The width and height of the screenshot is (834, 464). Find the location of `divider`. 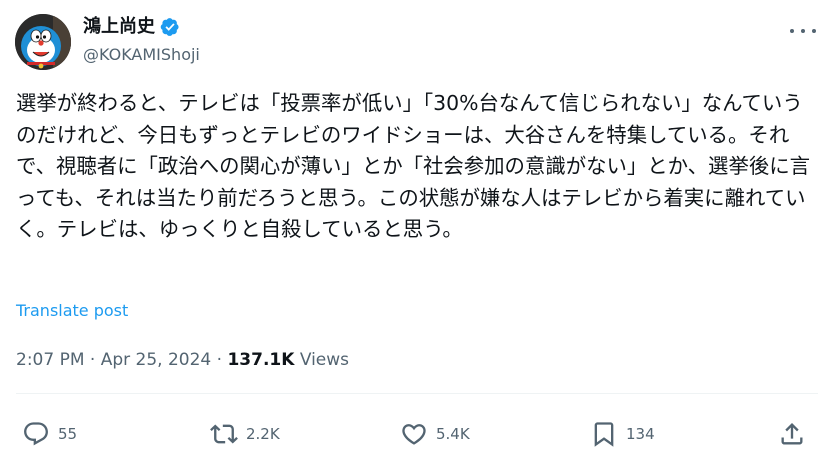

divider is located at coordinates (417, 393).